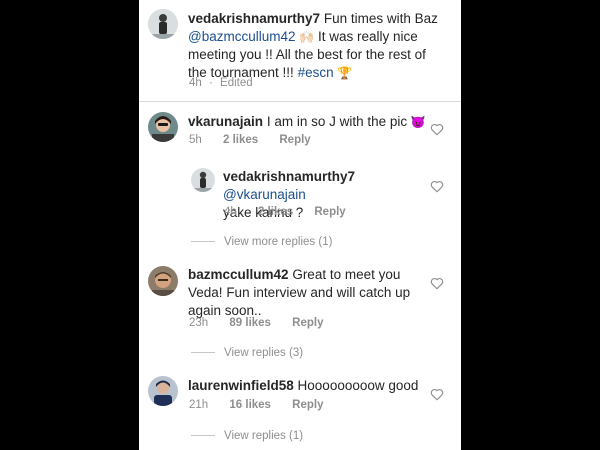 The width and height of the screenshot is (600, 450). Describe the element at coordinates (294, 212) in the screenshot. I see `reply-meta: 4h 2 likes Reply` at that location.